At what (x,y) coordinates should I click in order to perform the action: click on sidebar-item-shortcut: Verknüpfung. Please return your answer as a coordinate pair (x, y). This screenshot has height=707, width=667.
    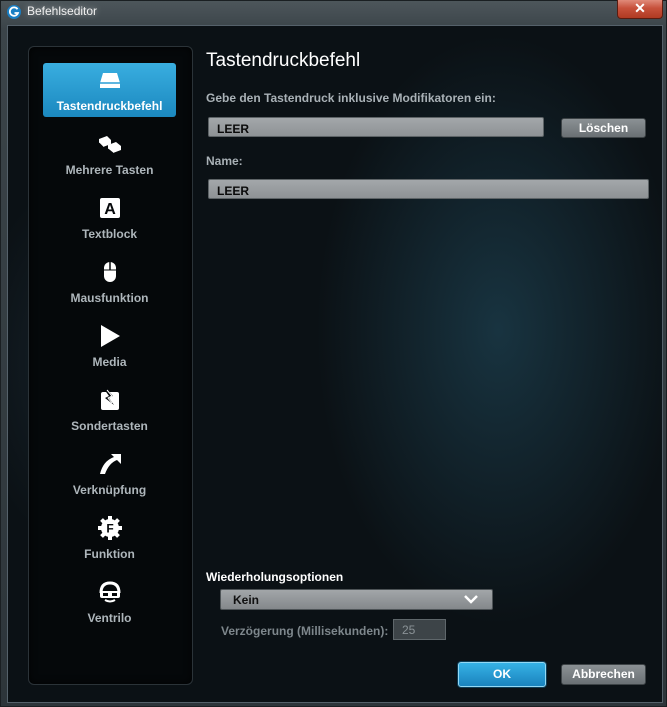
    Looking at the image, I should click on (109, 474).